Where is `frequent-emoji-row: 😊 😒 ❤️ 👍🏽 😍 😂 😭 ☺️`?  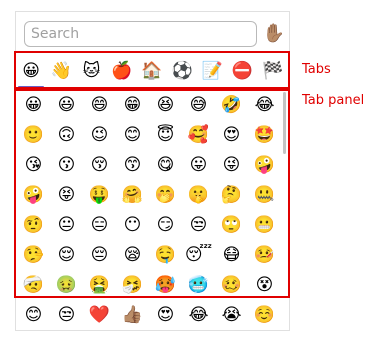 frequent-emoji-row: 😊 😒 ❤️ 👍🏽 😍 😂 😭 ☺️ is located at coordinates (151, 315).